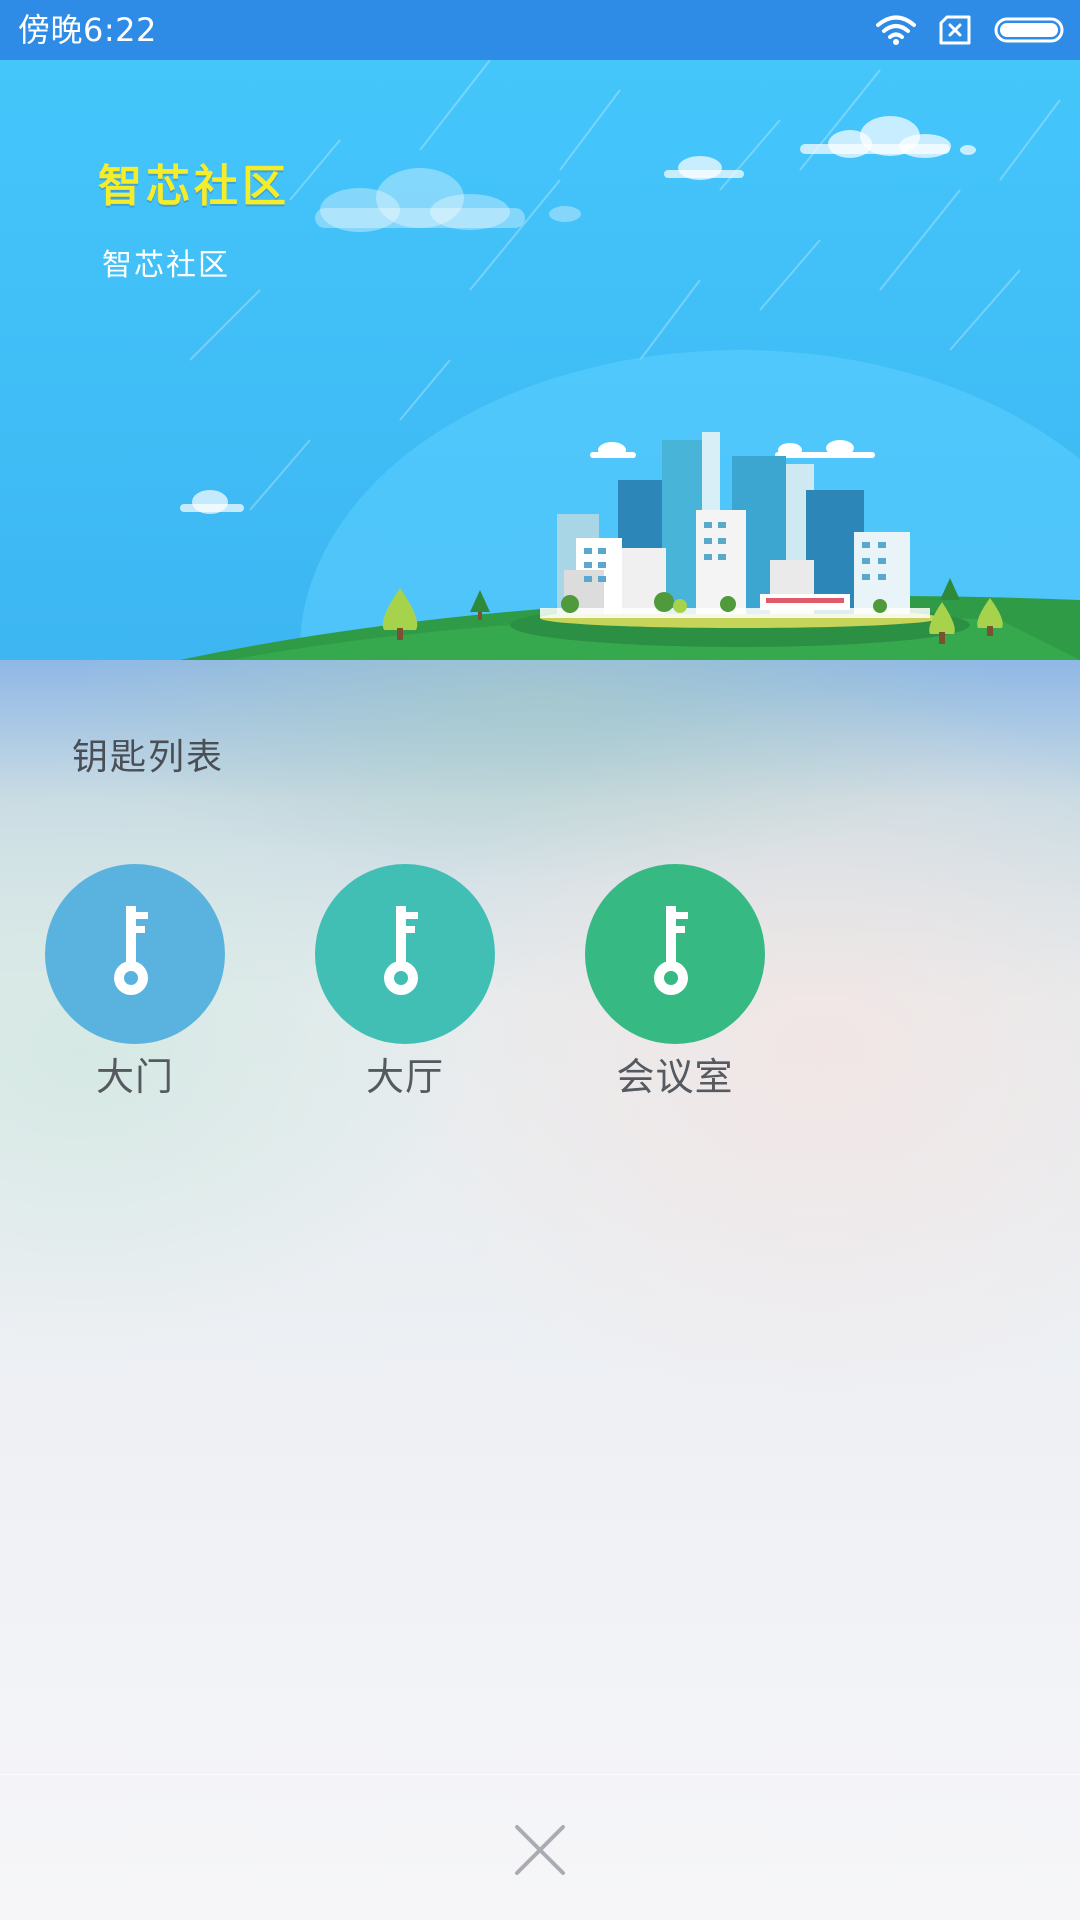 This screenshot has height=1920, width=1080. What do you see at coordinates (955, 30) in the screenshot?
I see `no-sim-icon` at bounding box center [955, 30].